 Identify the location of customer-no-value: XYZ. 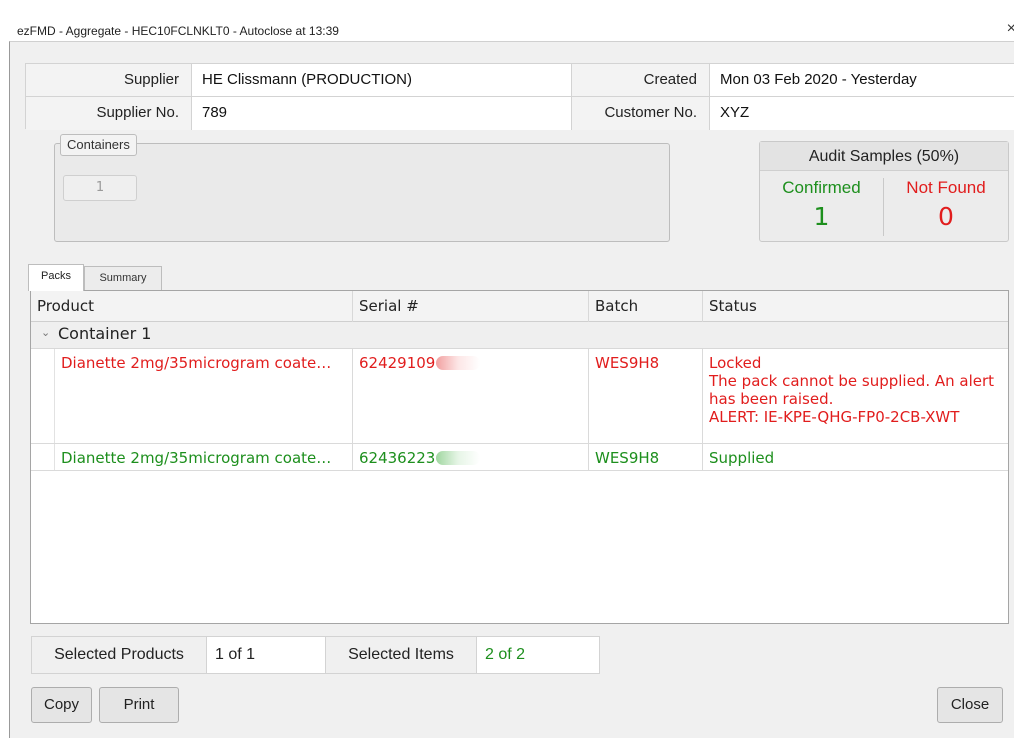
(862, 113).